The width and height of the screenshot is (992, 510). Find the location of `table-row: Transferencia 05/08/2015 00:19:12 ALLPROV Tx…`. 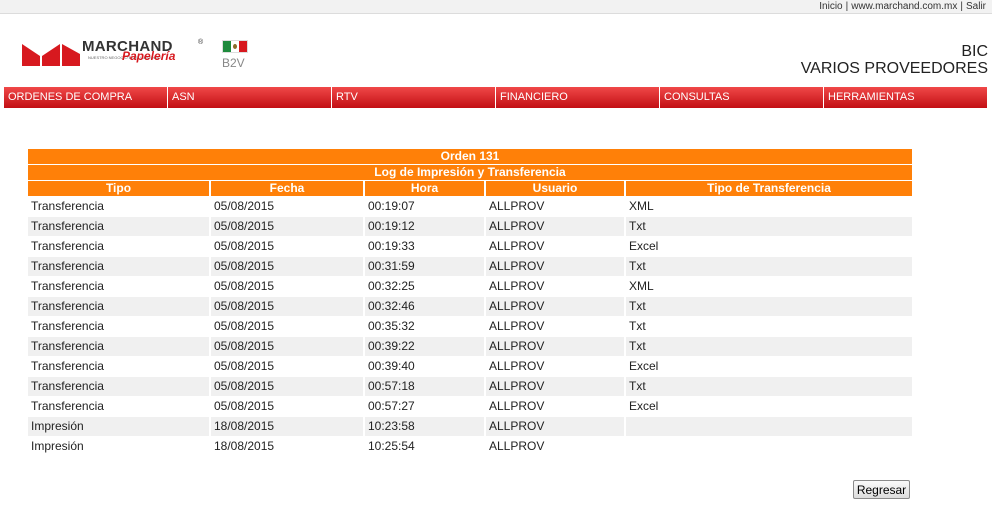

table-row: Transferencia 05/08/2015 00:19:12 ALLPROV Tx… is located at coordinates (470, 226).